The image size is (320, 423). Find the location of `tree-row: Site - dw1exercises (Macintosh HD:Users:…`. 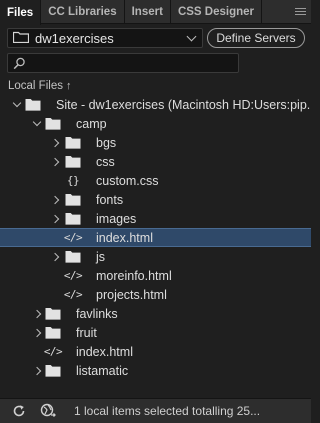

tree-row: Site - dw1exercises (Macintosh HD:Users:… is located at coordinates (155, 104).